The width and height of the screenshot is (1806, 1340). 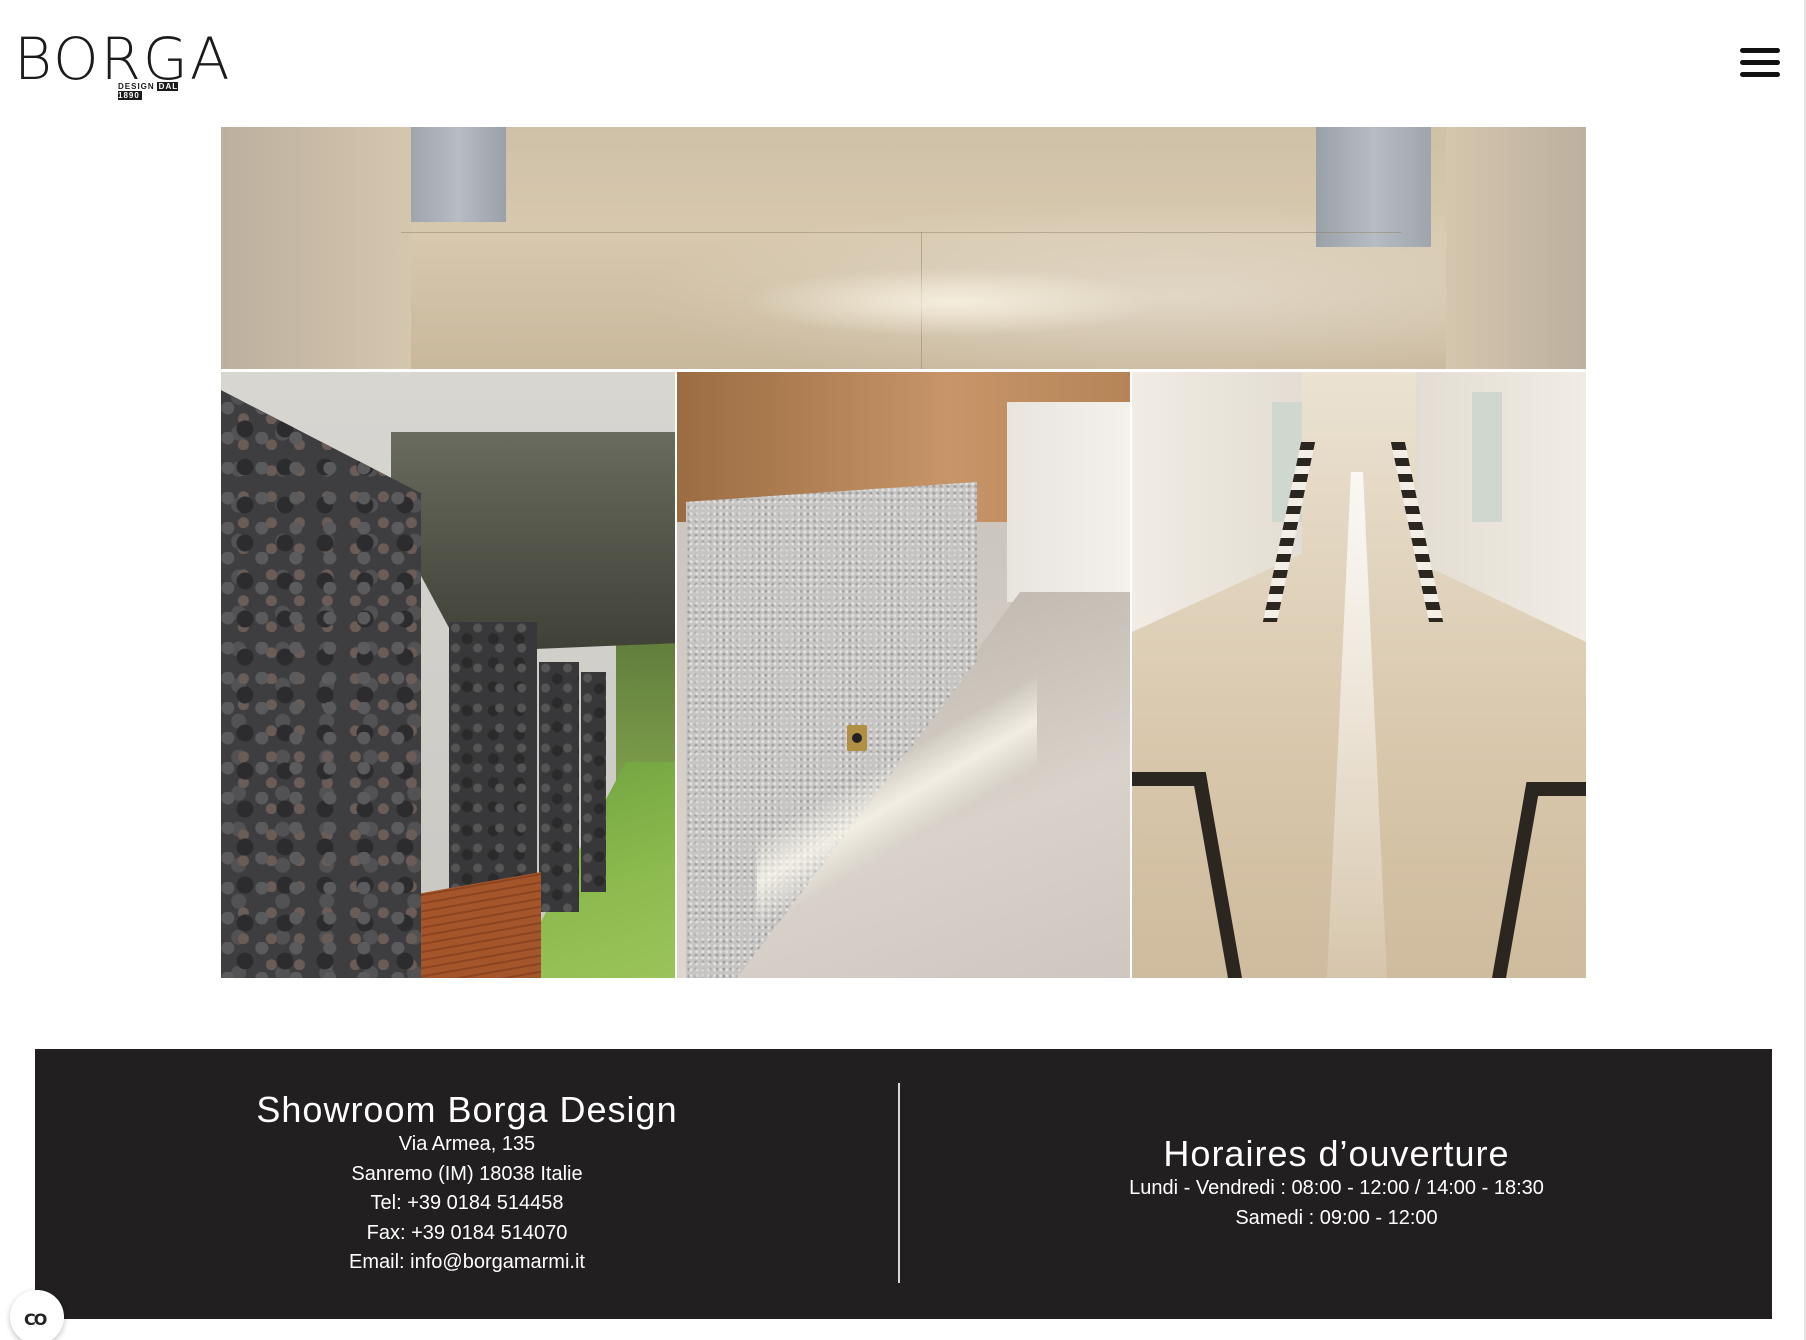 What do you see at coordinates (467, 1173) in the screenshot?
I see `showroom-city: Sanremo (IM) 18038 Italie` at bounding box center [467, 1173].